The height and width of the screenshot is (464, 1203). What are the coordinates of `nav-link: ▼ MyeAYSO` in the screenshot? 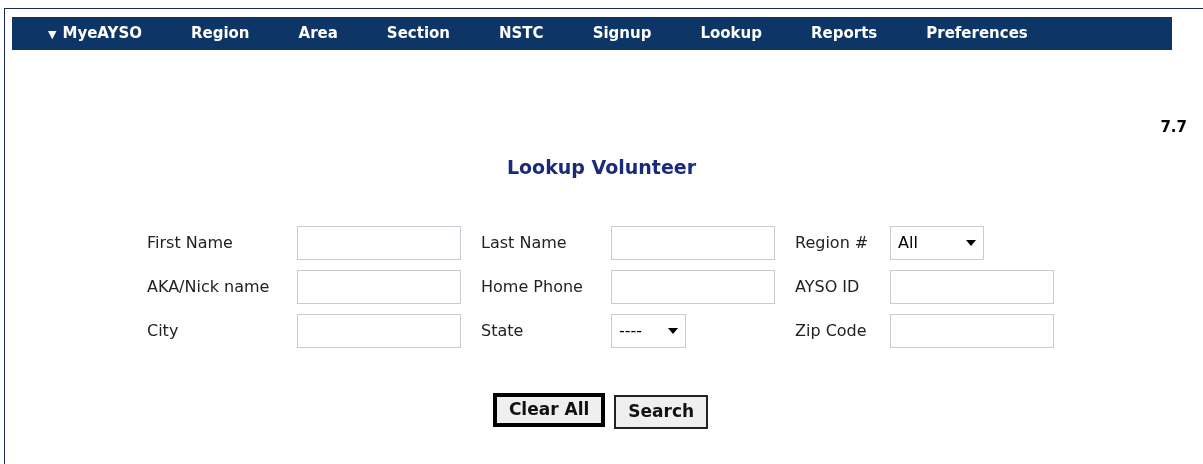 It's located at (95, 33).